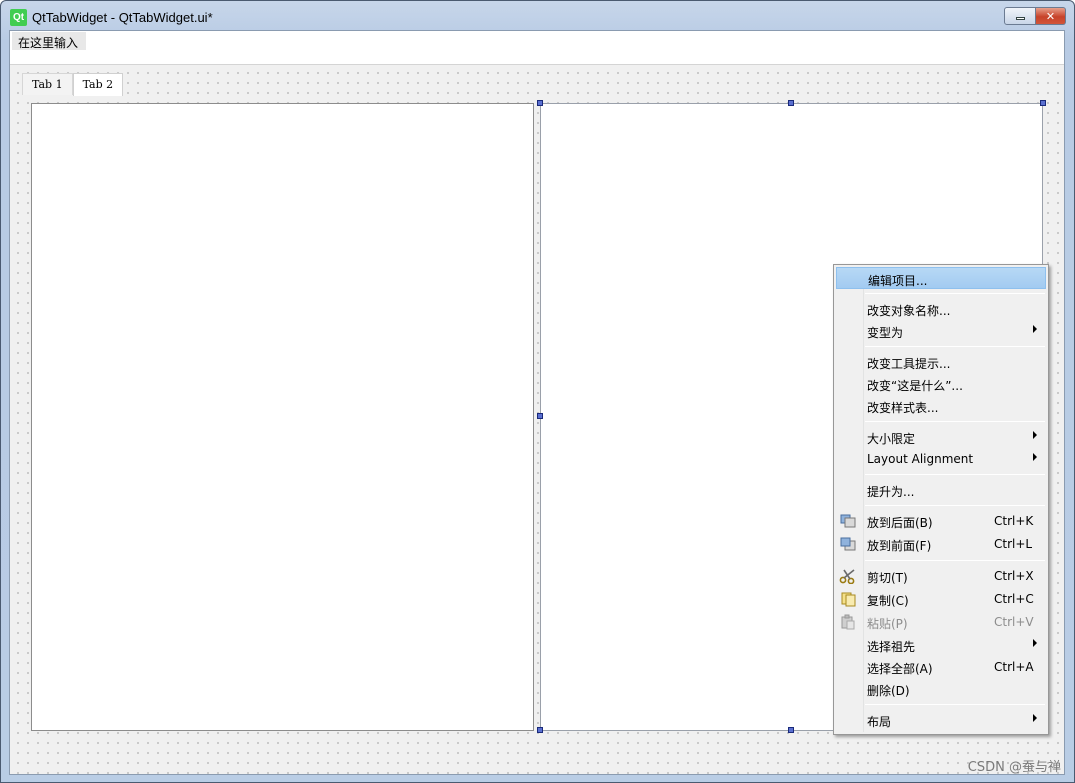 The image size is (1075, 783). What do you see at coordinates (848, 622) in the screenshot?
I see `paste-icon` at bounding box center [848, 622].